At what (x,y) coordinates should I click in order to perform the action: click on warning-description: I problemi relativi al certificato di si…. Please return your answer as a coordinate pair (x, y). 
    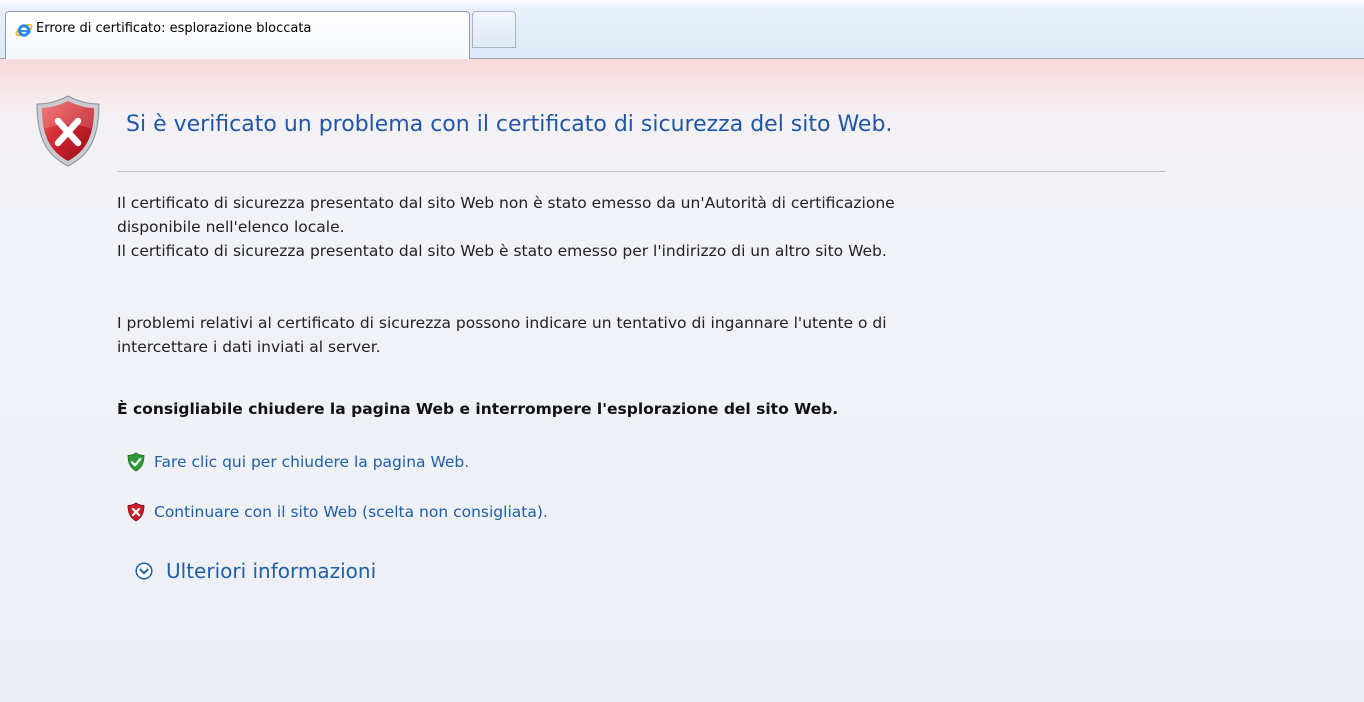
    Looking at the image, I should click on (597, 335).